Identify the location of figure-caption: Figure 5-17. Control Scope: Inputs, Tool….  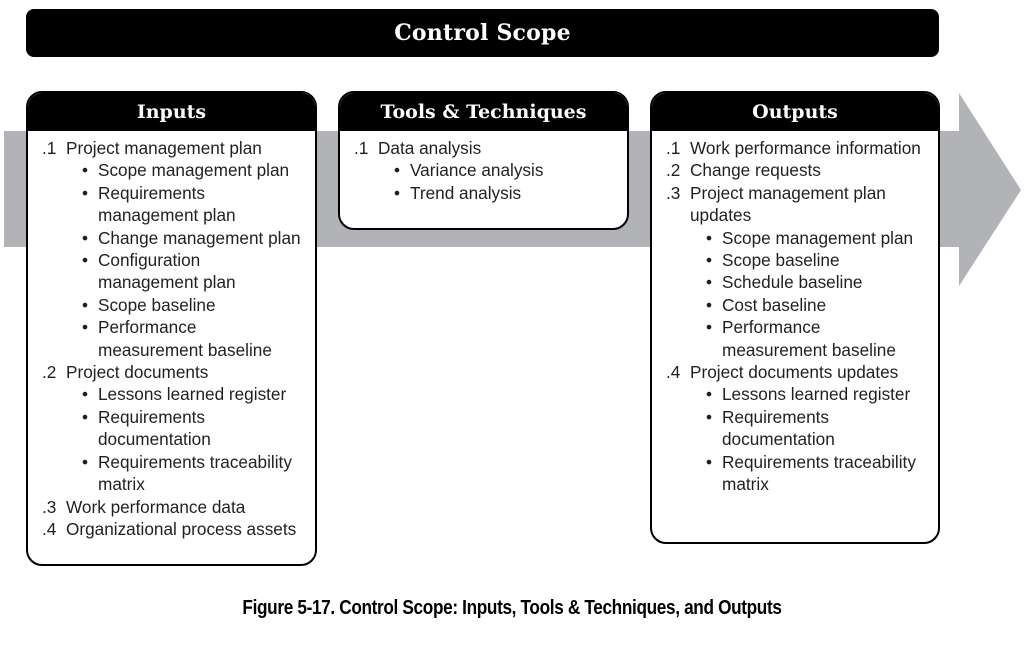
(512, 608).